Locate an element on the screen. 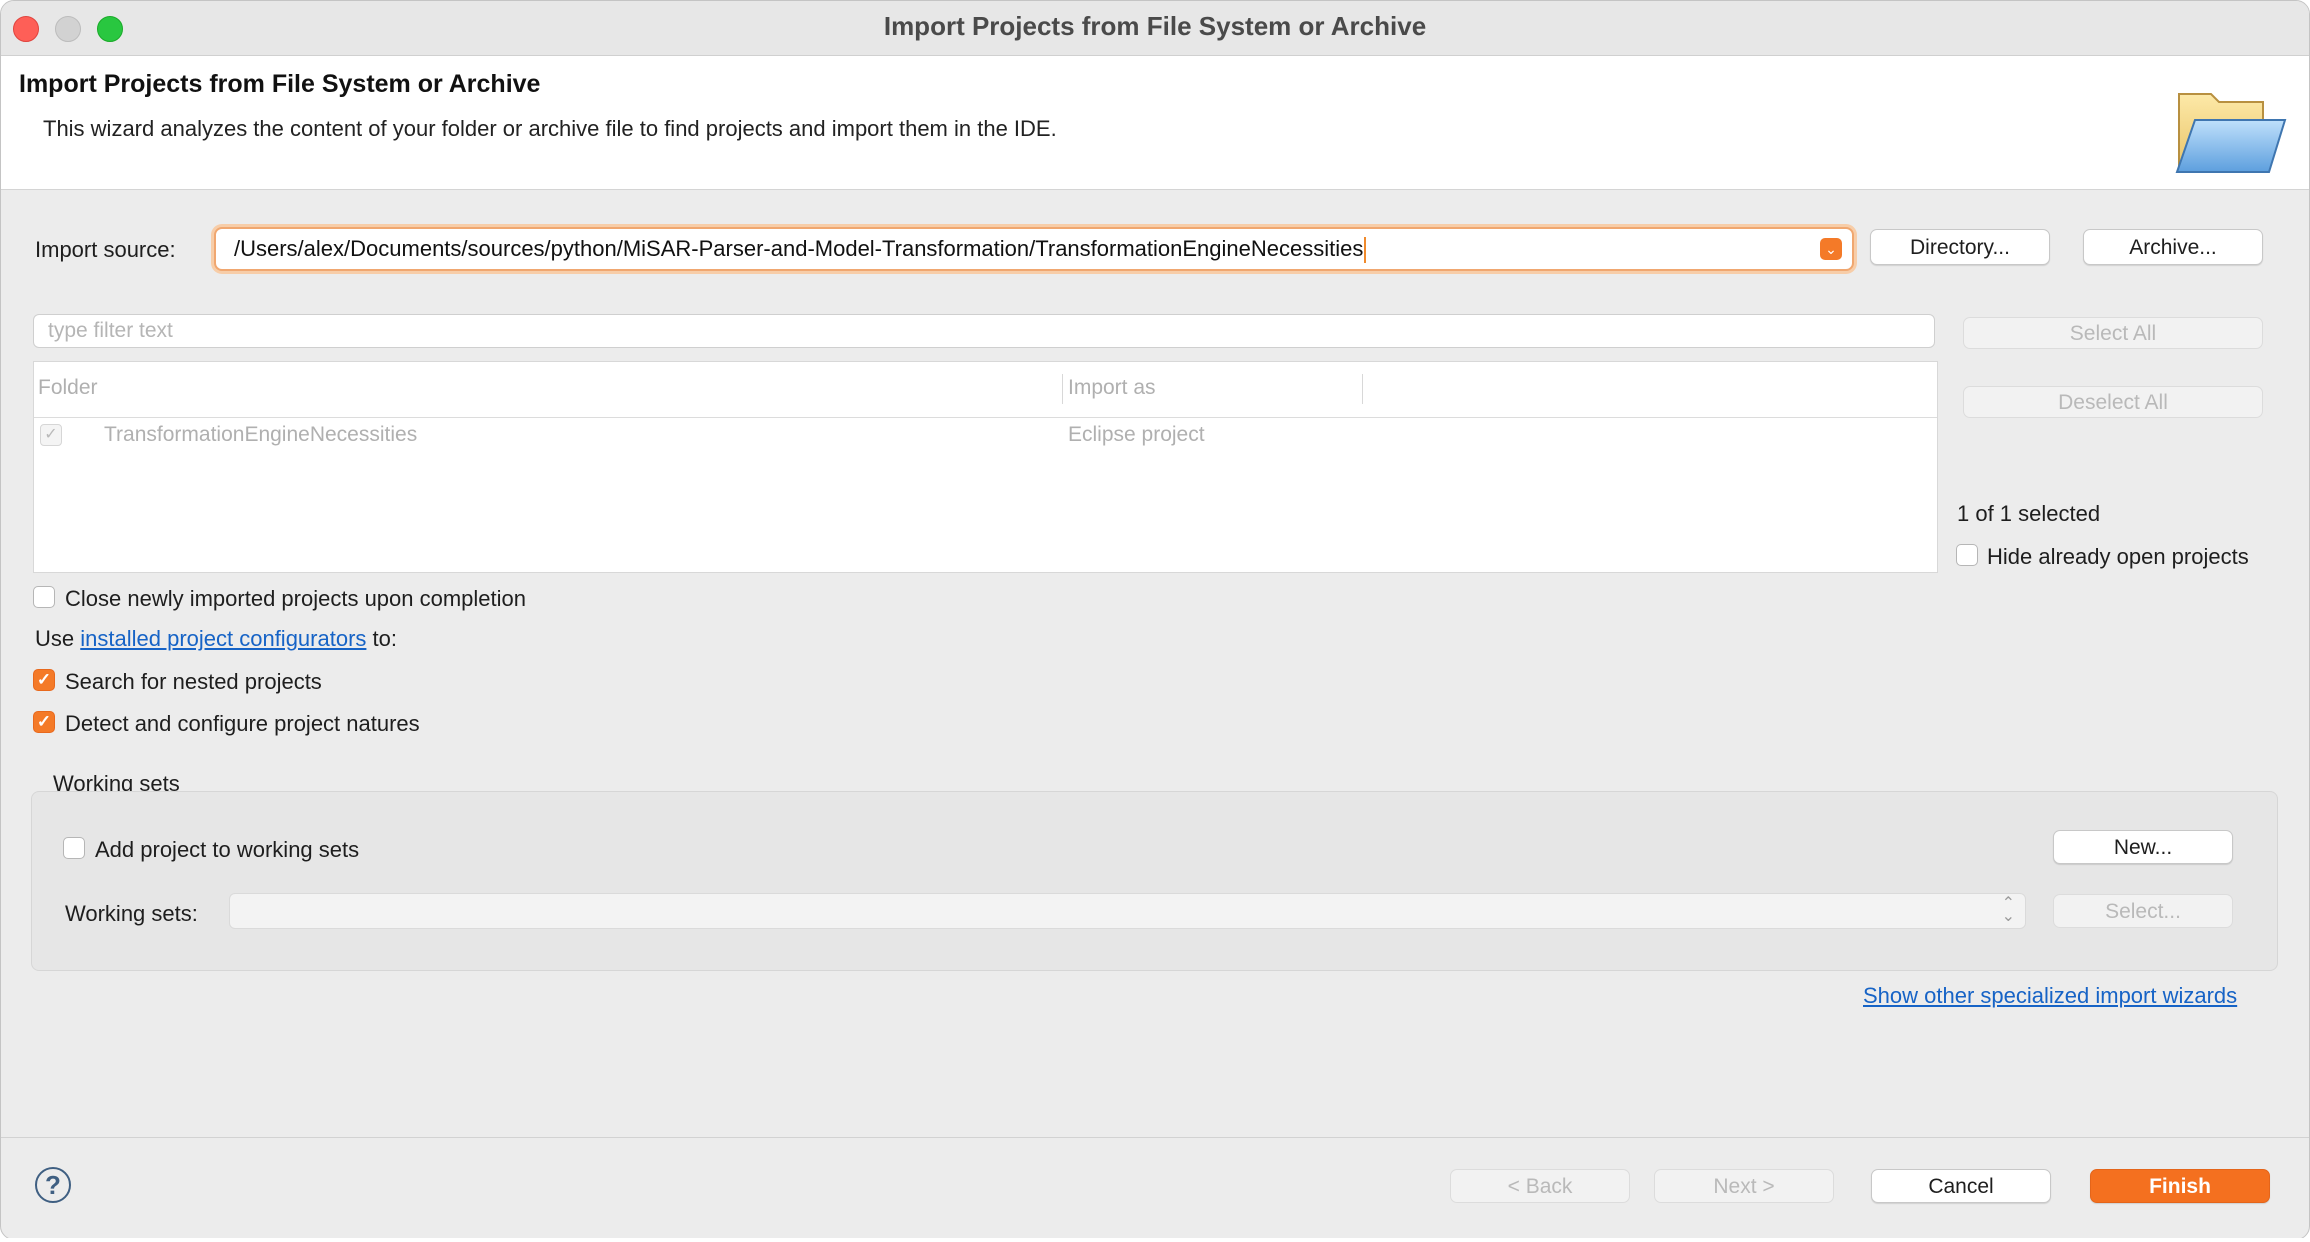 The width and height of the screenshot is (2310, 1242). folder-icon is located at coordinates (2231, 133).